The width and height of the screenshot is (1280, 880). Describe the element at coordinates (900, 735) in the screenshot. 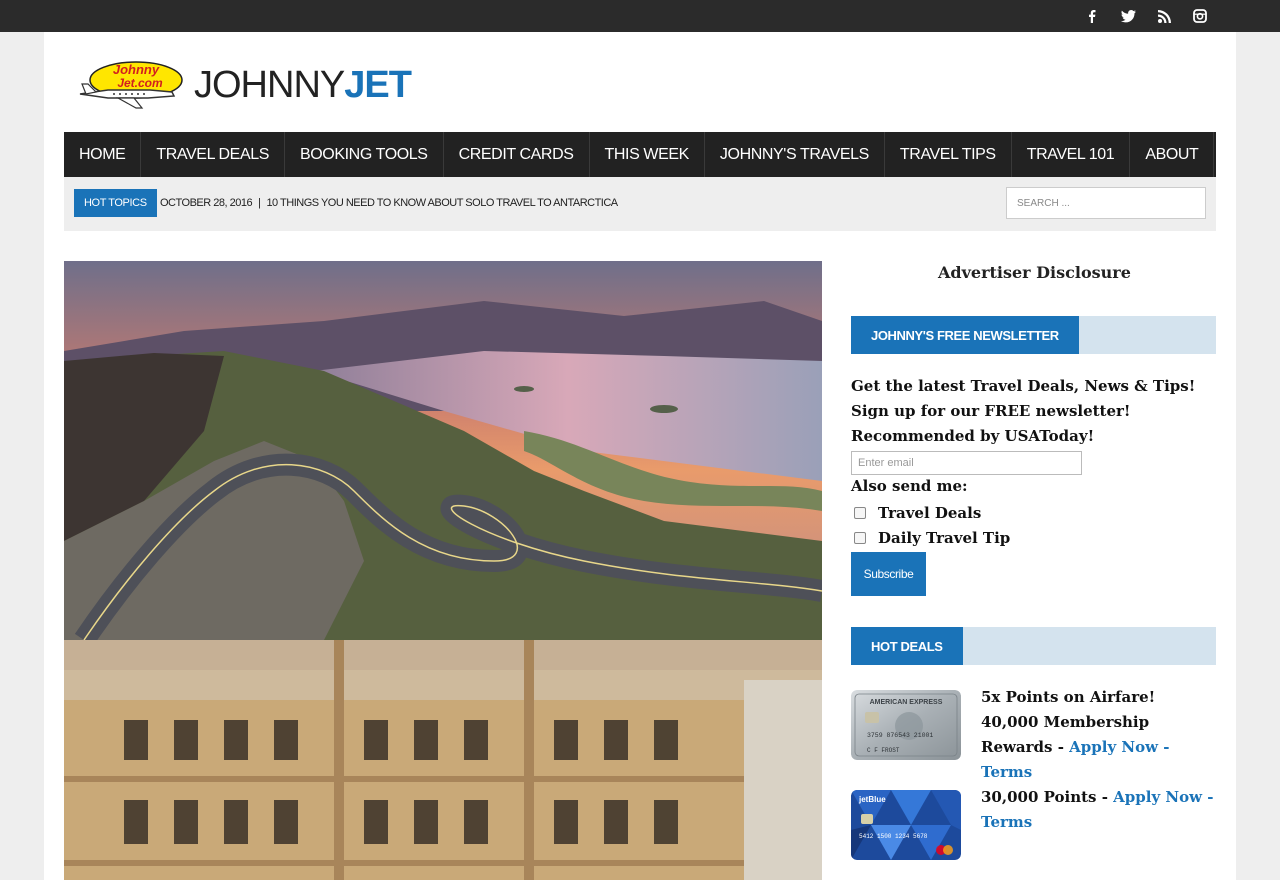

I see `amex-card-number: 3759 876543 21001` at that location.